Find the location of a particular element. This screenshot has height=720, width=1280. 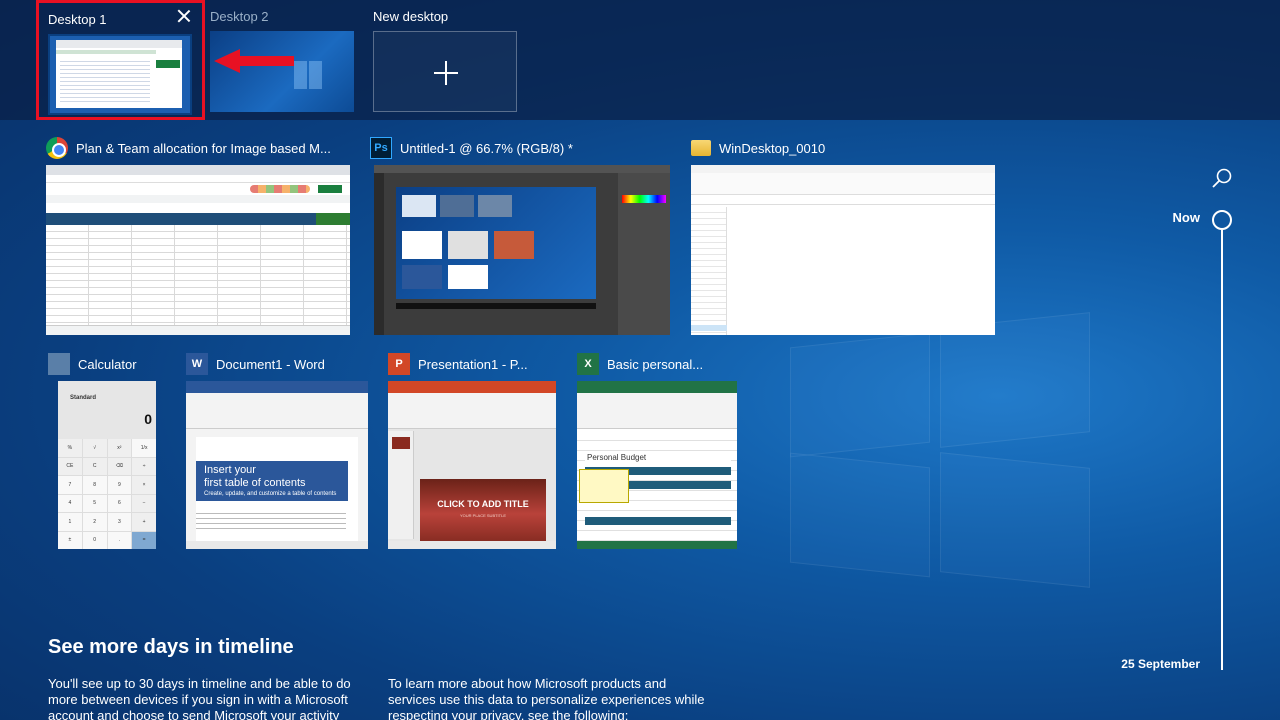

new-desktop-tile is located at coordinates (445, 71).